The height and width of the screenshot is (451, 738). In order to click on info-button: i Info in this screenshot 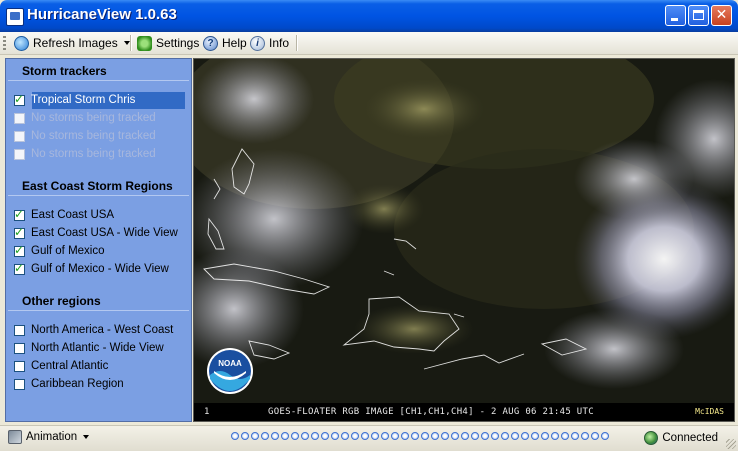, I will do `click(269, 43)`.